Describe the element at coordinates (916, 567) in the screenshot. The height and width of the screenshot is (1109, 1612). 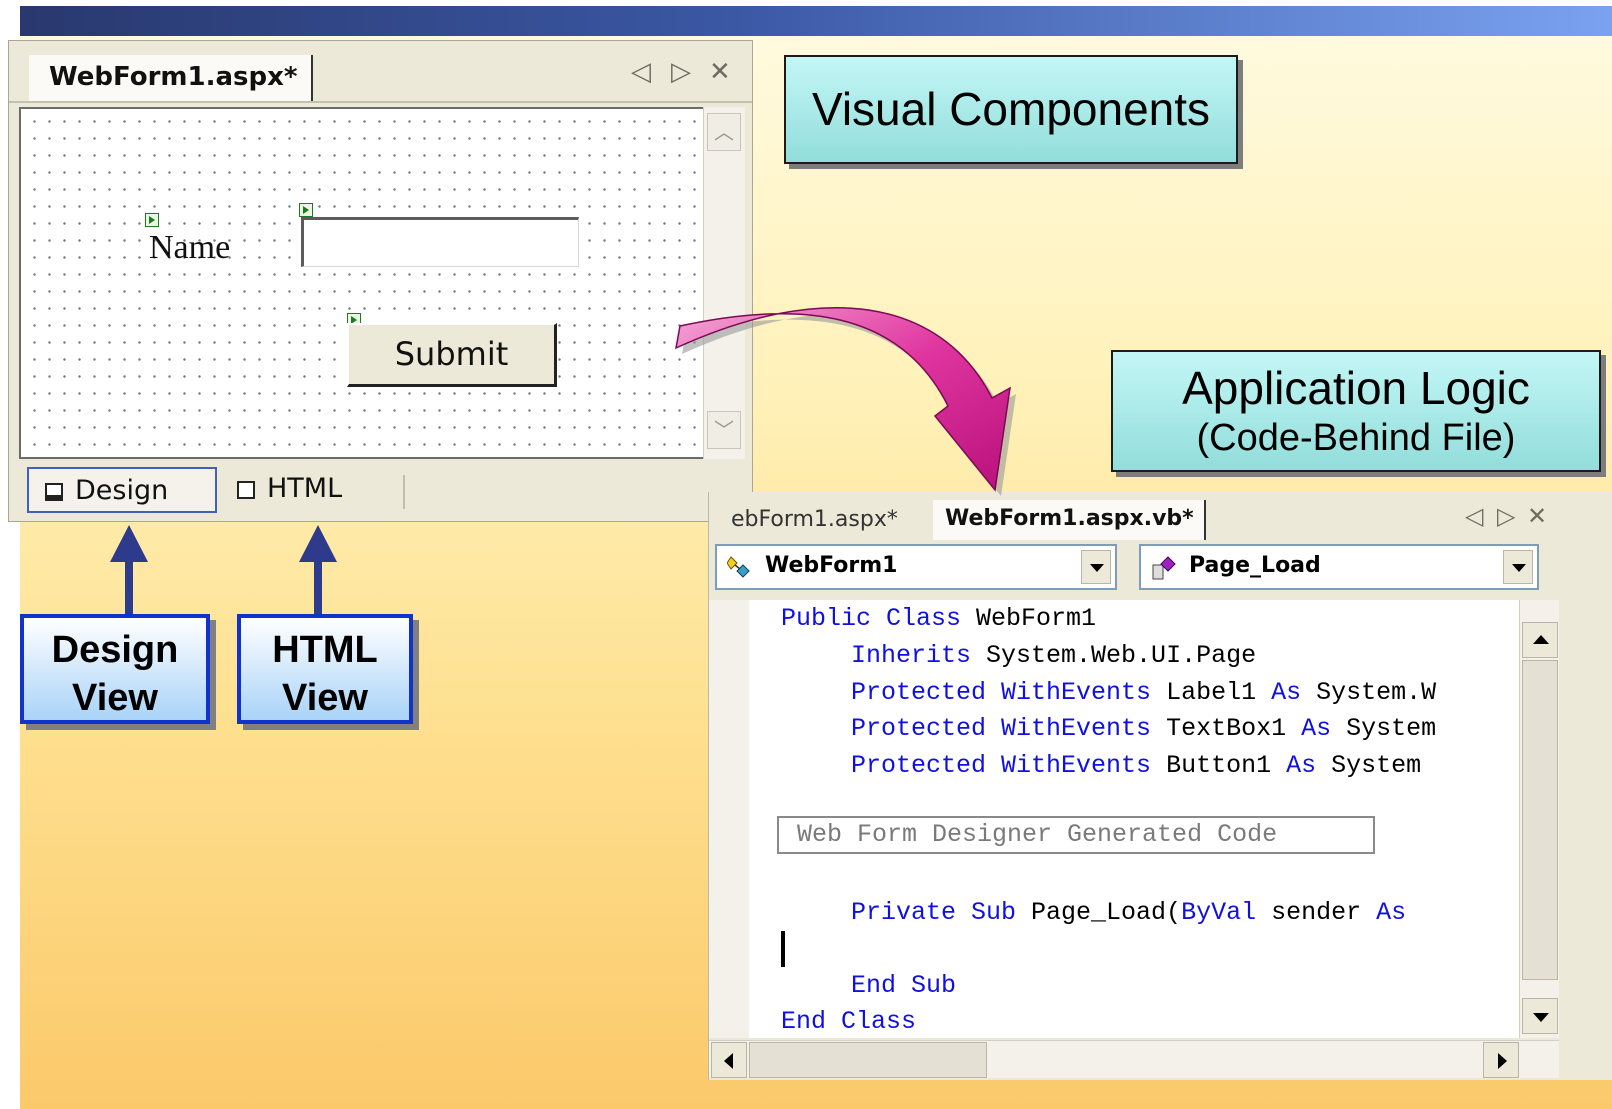
I see `class-name-combo: WebForm1` at that location.